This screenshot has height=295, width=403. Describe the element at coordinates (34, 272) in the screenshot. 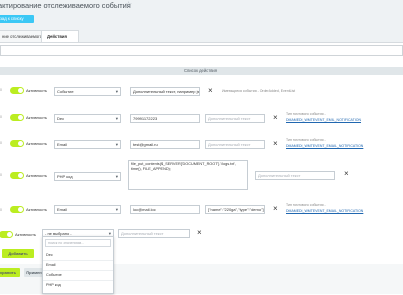

I see `apply-button: Примен` at that location.